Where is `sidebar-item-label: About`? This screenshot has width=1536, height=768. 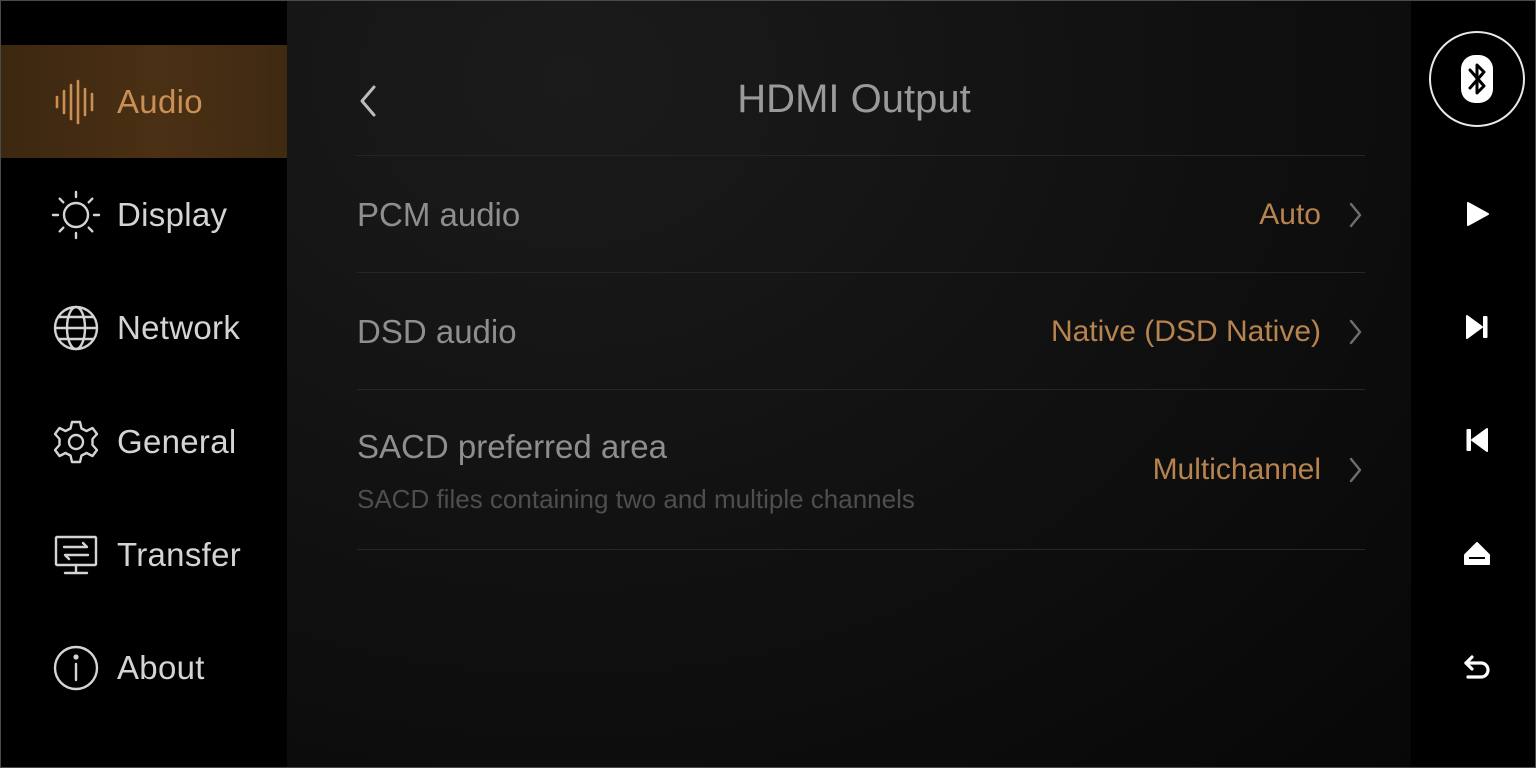
sidebar-item-label: About is located at coordinates (161, 667).